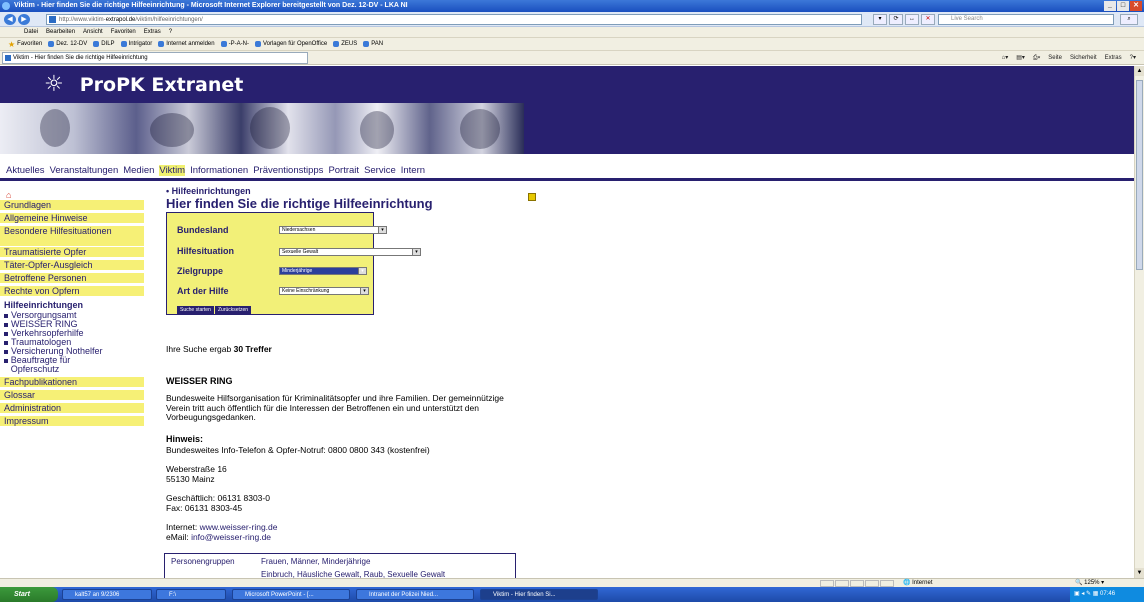 This screenshot has height=602, width=1144. What do you see at coordinates (138, 170) in the screenshot?
I see `nav-medien: Medien` at bounding box center [138, 170].